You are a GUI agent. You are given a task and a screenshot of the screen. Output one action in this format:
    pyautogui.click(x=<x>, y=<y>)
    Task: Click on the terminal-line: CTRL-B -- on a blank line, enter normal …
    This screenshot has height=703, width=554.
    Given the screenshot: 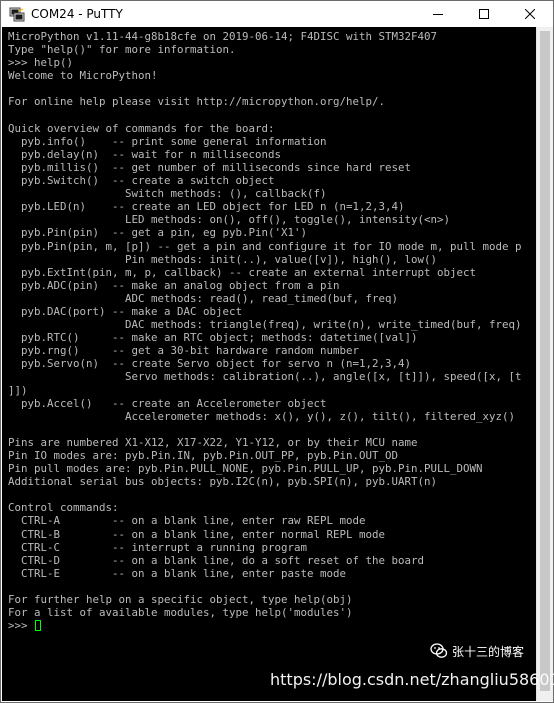 What is the action you would take?
    pyautogui.click(x=197, y=534)
    